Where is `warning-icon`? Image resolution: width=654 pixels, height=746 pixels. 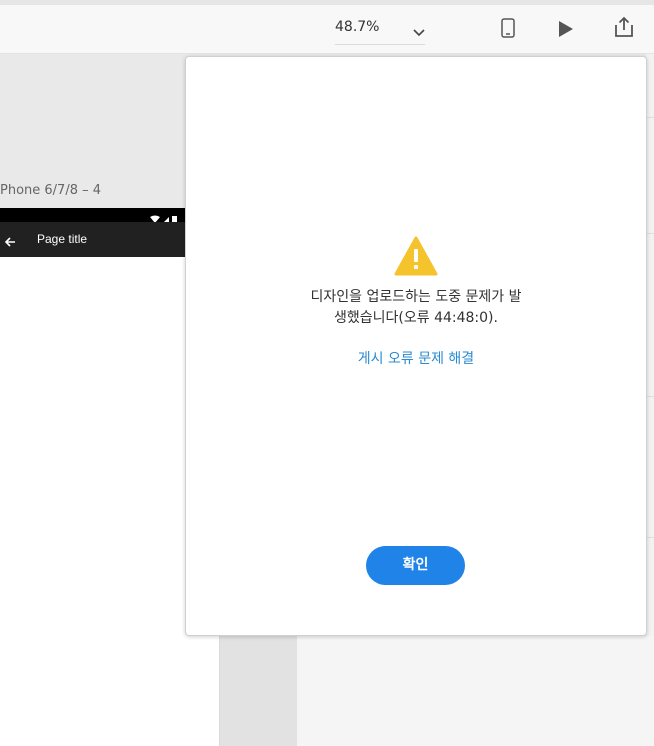 warning-icon is located at coordinates (416, 258).